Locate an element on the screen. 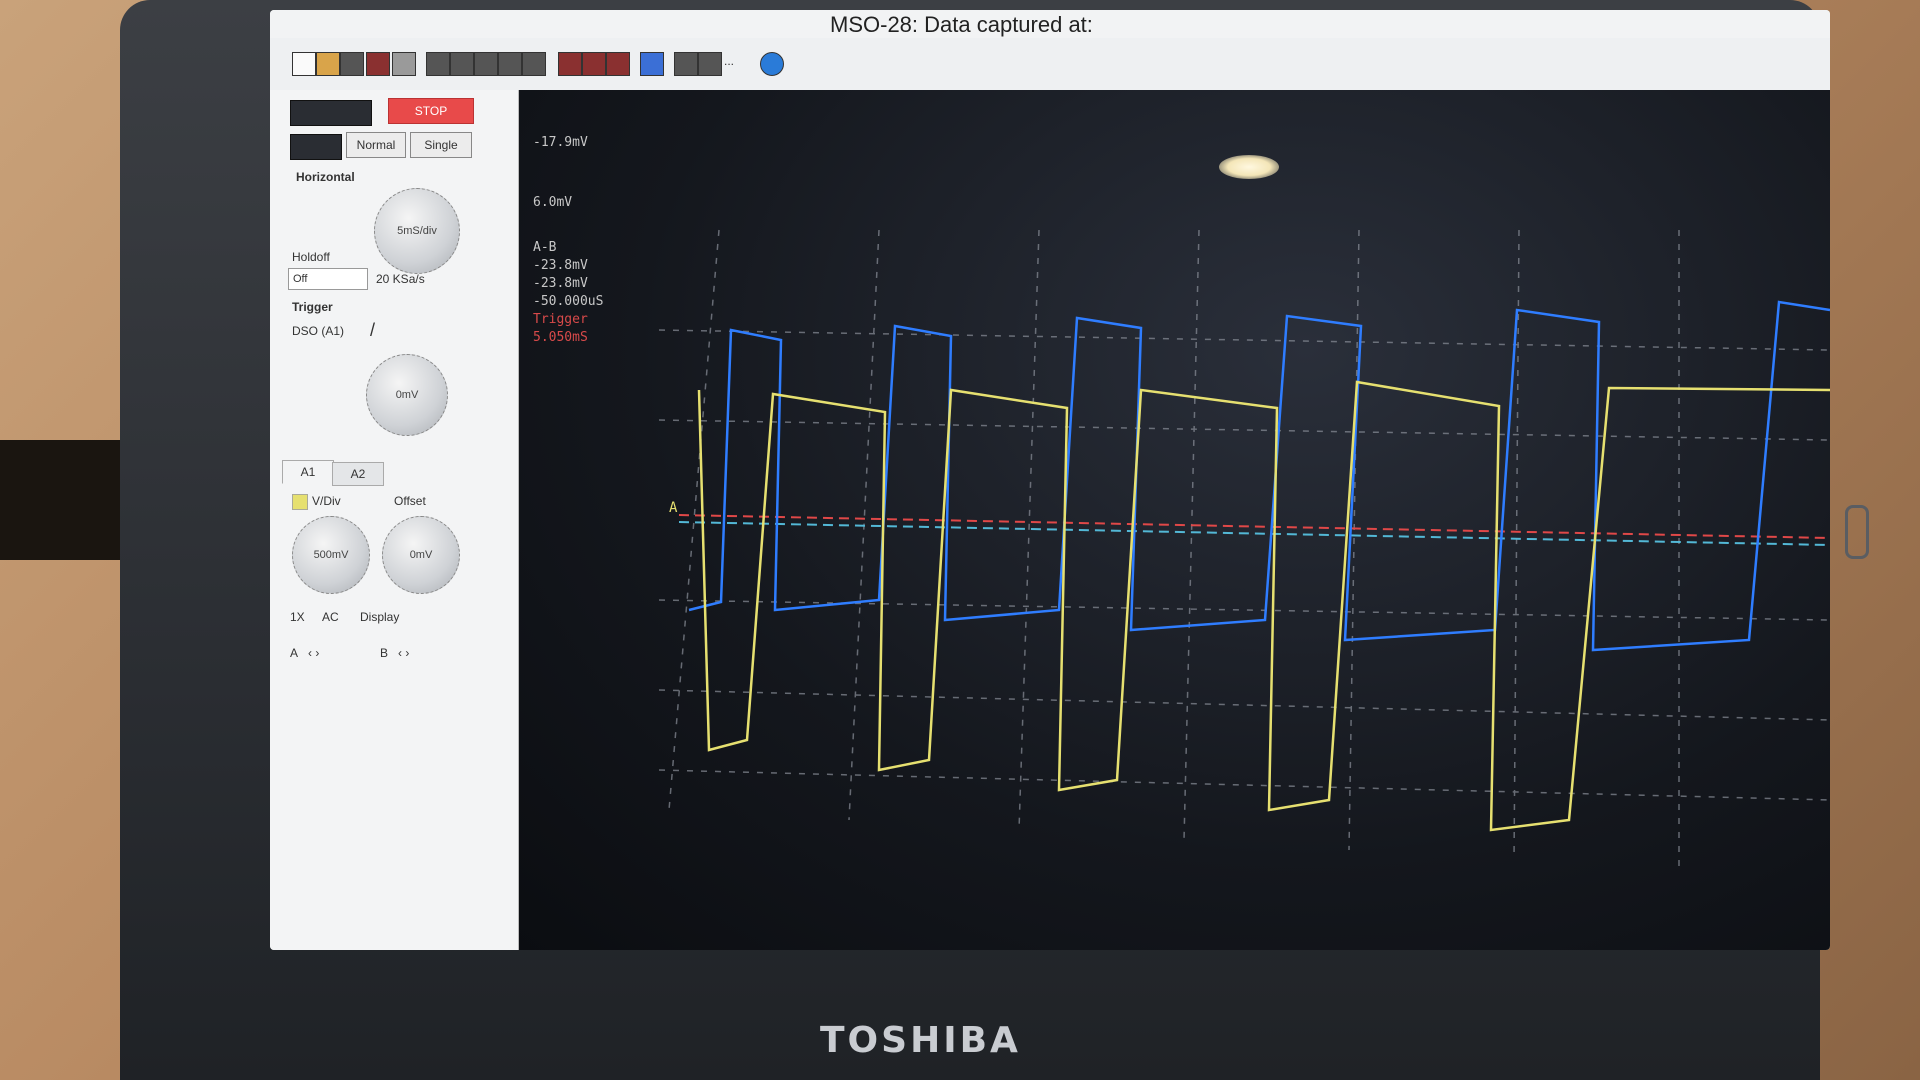 This screenshot has height=1080, width=1920. stop-button: STOP is located at coordinates (431, 111).